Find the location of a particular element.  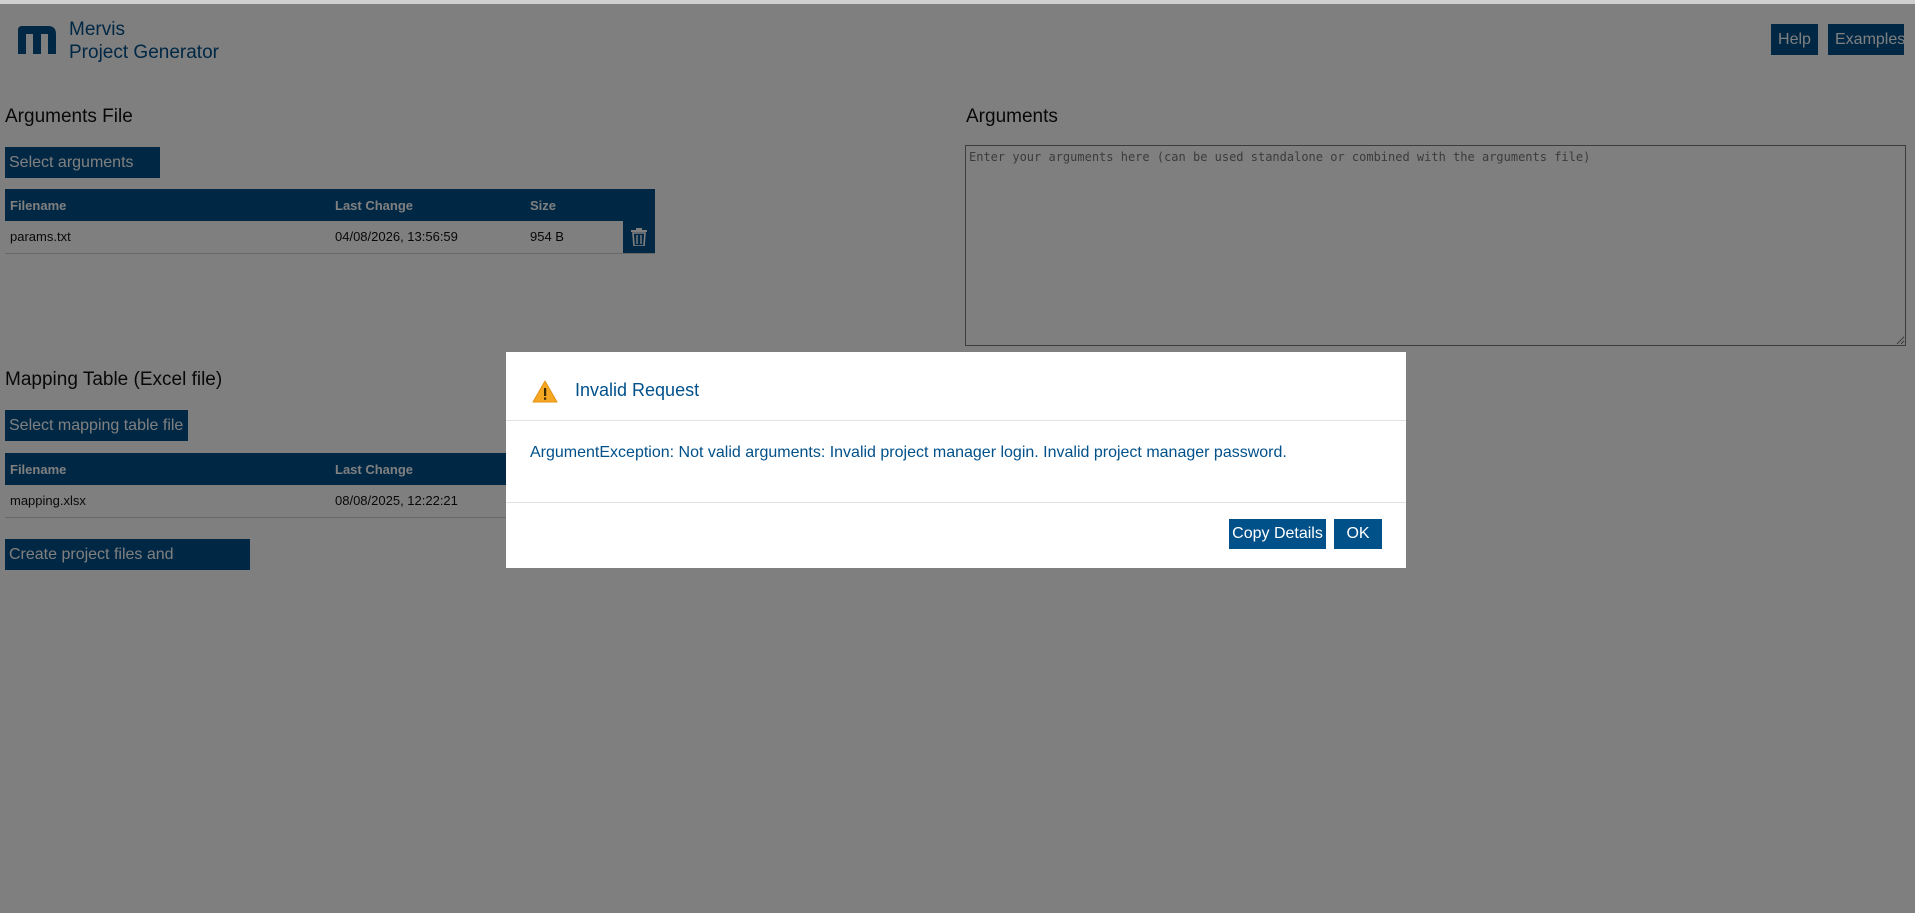

dialog-title: Invalid Request is located at coordinates (637, 390).